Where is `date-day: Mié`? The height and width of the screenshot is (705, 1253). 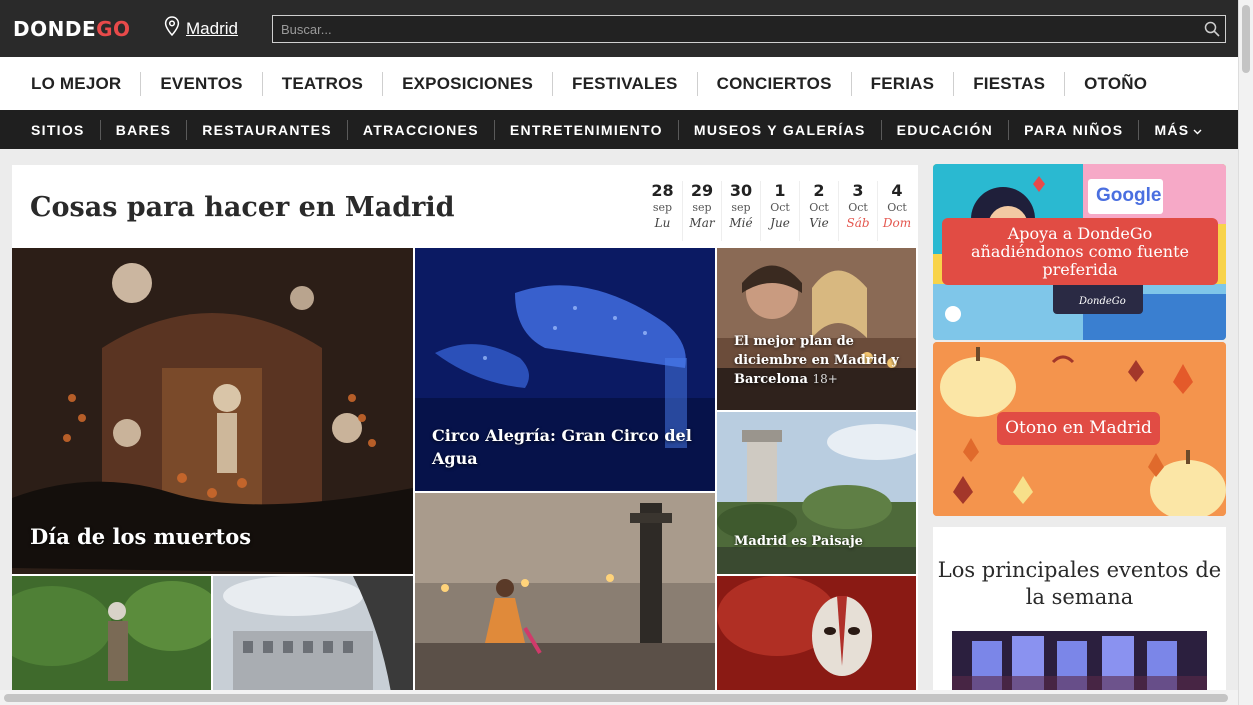
date-day: Mié is located at coordinates (741, 223).